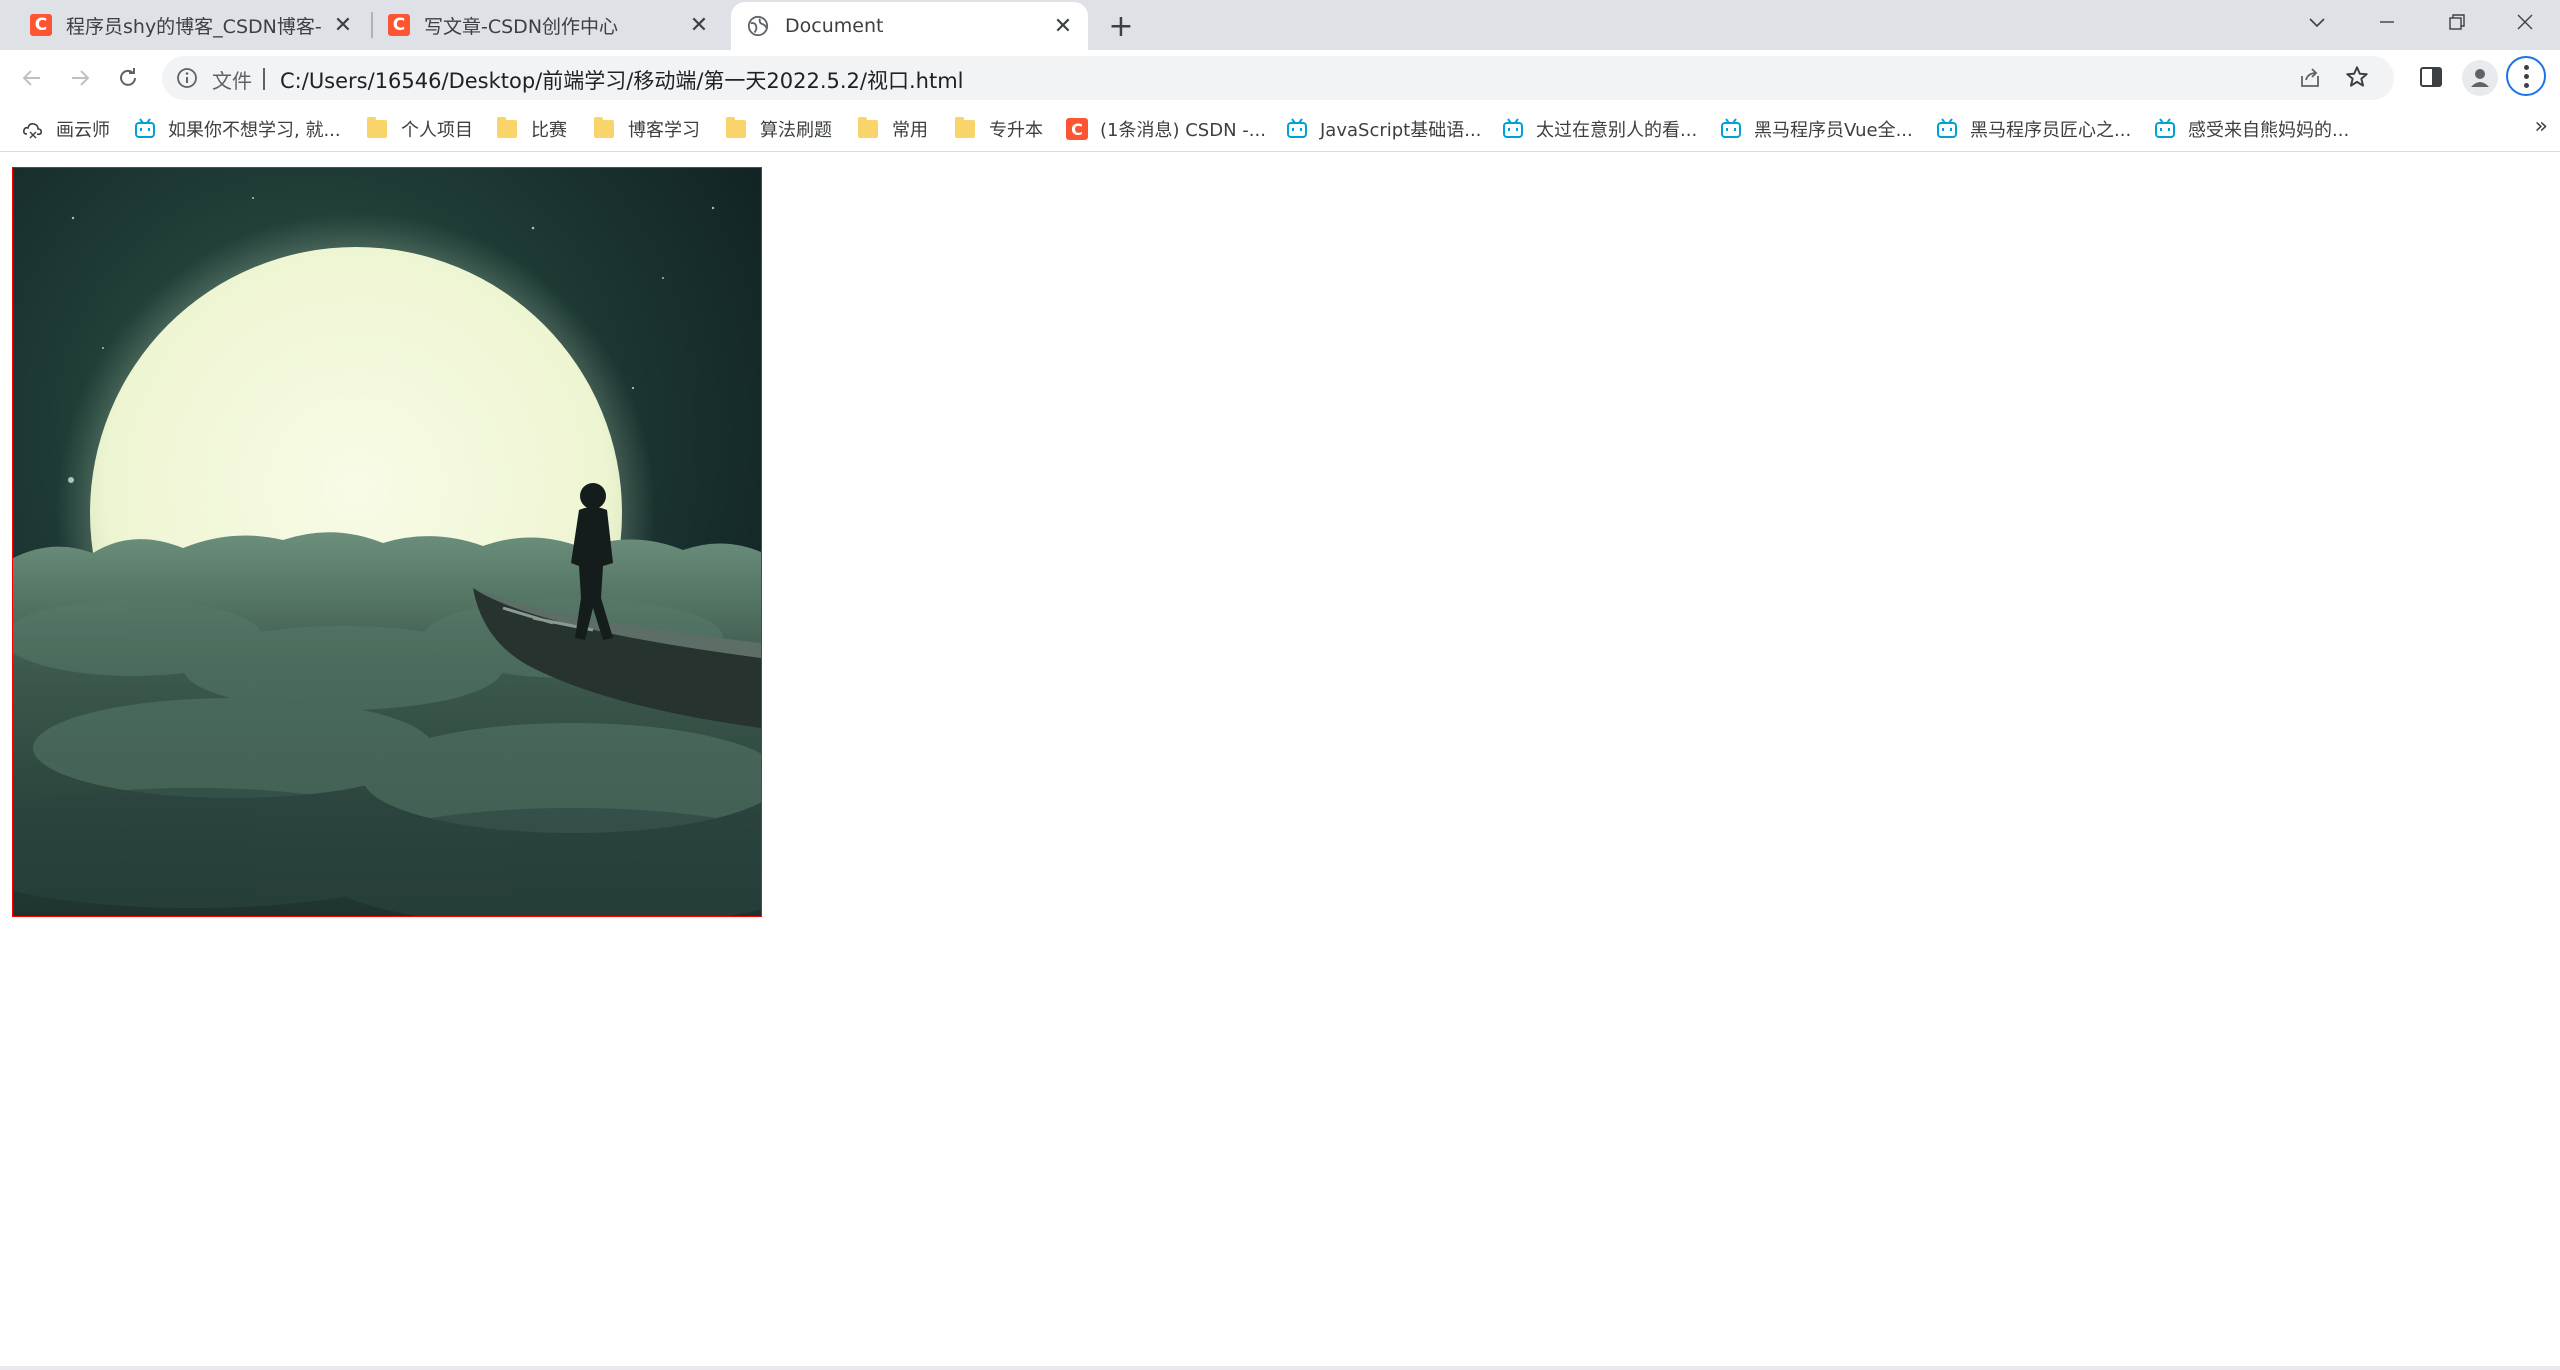  I want to click on bookmark-item: 画云师, so click(66, 129).